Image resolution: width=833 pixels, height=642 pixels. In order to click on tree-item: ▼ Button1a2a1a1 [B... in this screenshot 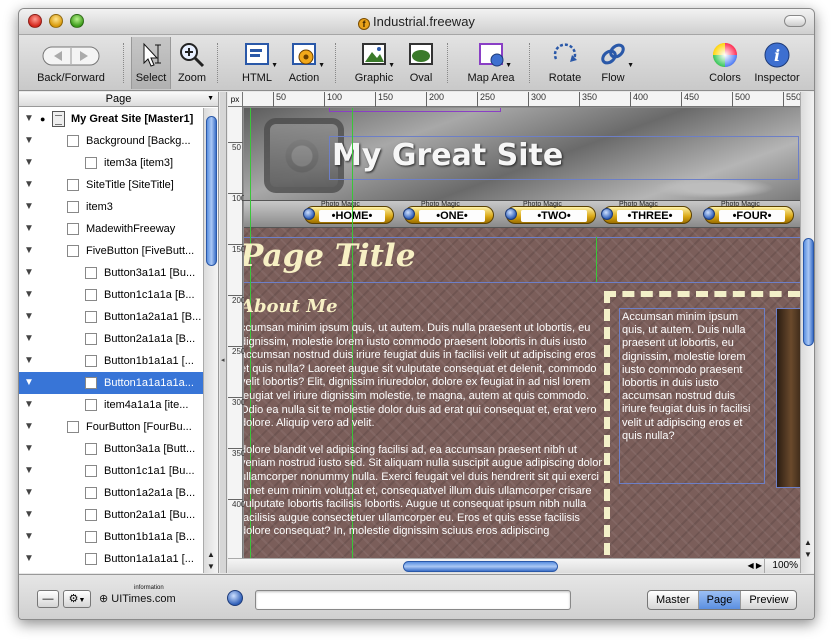, I will do `click(111, 317)`.